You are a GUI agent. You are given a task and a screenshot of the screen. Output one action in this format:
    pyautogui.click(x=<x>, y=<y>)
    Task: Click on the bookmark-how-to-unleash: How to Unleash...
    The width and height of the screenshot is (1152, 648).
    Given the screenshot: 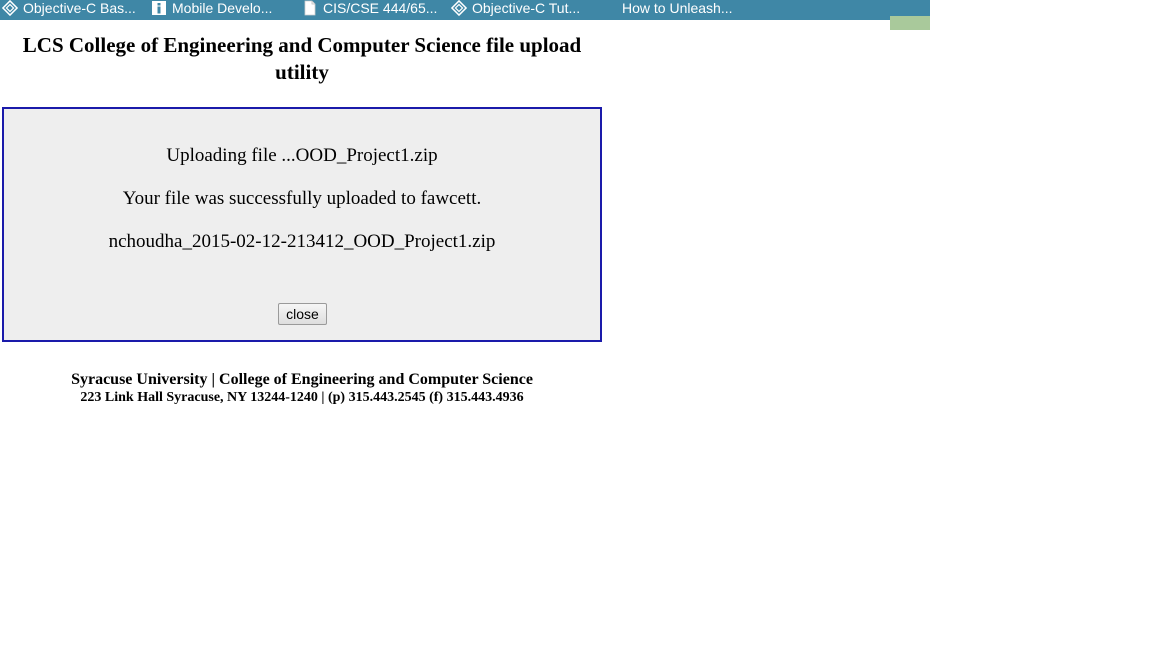 What is the action you would take?
    pyautogui.click(x=677, y=8)
    